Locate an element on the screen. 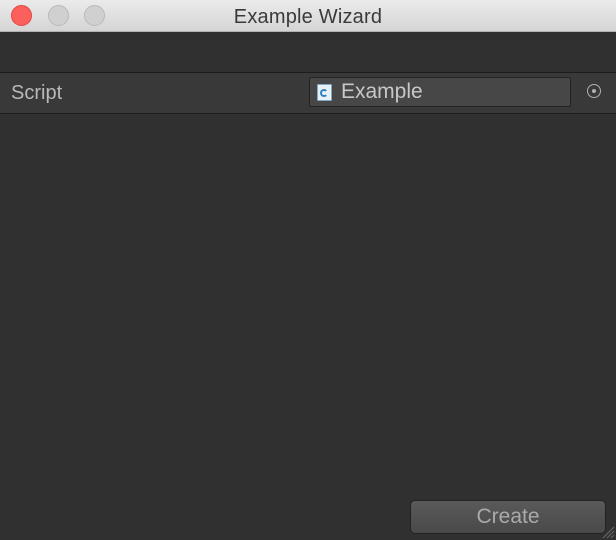 The image size is (616, 540). csharp-script-icon is located at coordinates (324, 92).